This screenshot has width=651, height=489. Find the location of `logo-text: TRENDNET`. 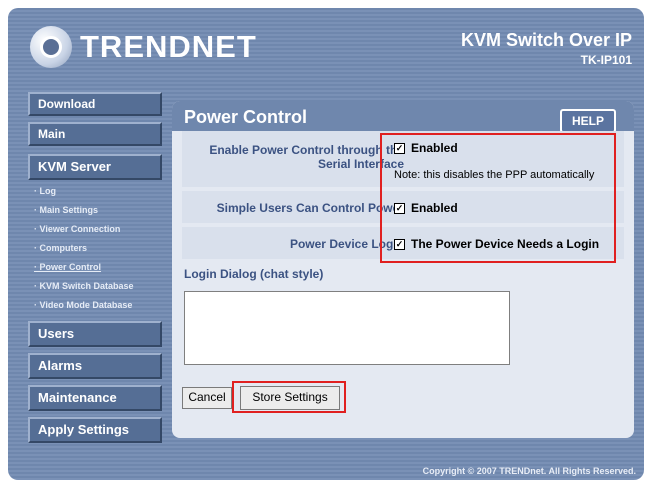

logo-text: TRENDNET is located at coordinates (168, 46).